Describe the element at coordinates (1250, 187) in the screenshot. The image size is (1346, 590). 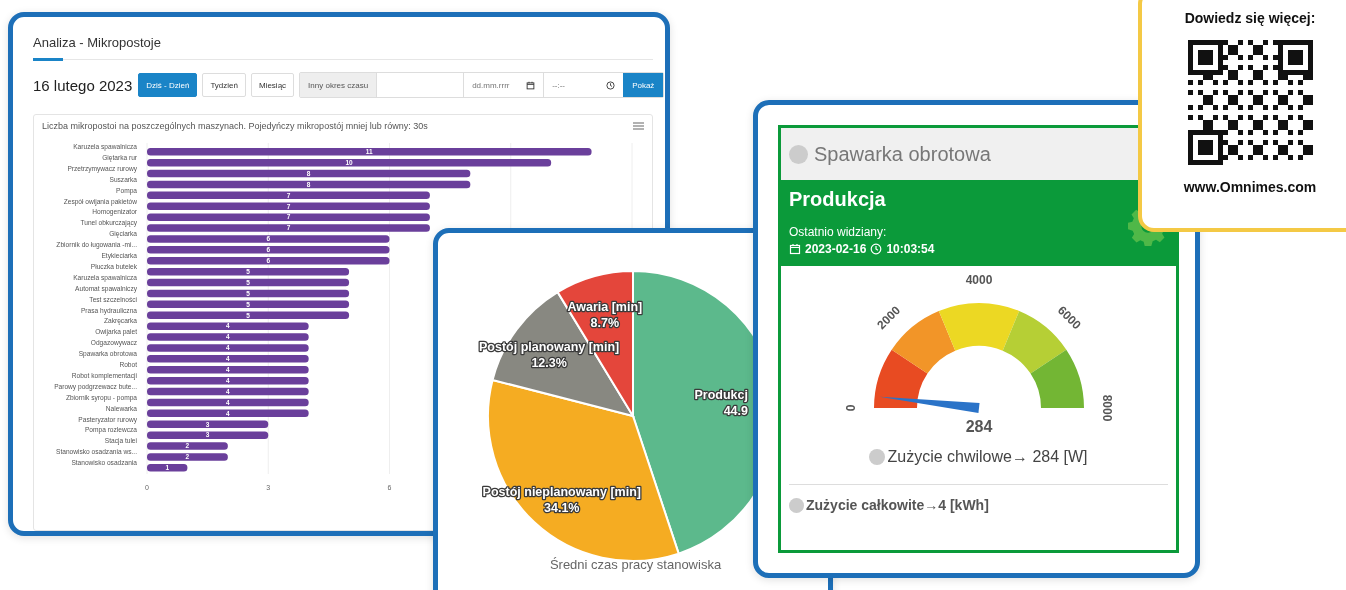
I see `promo-url: www.Omnimes.com` at that location.